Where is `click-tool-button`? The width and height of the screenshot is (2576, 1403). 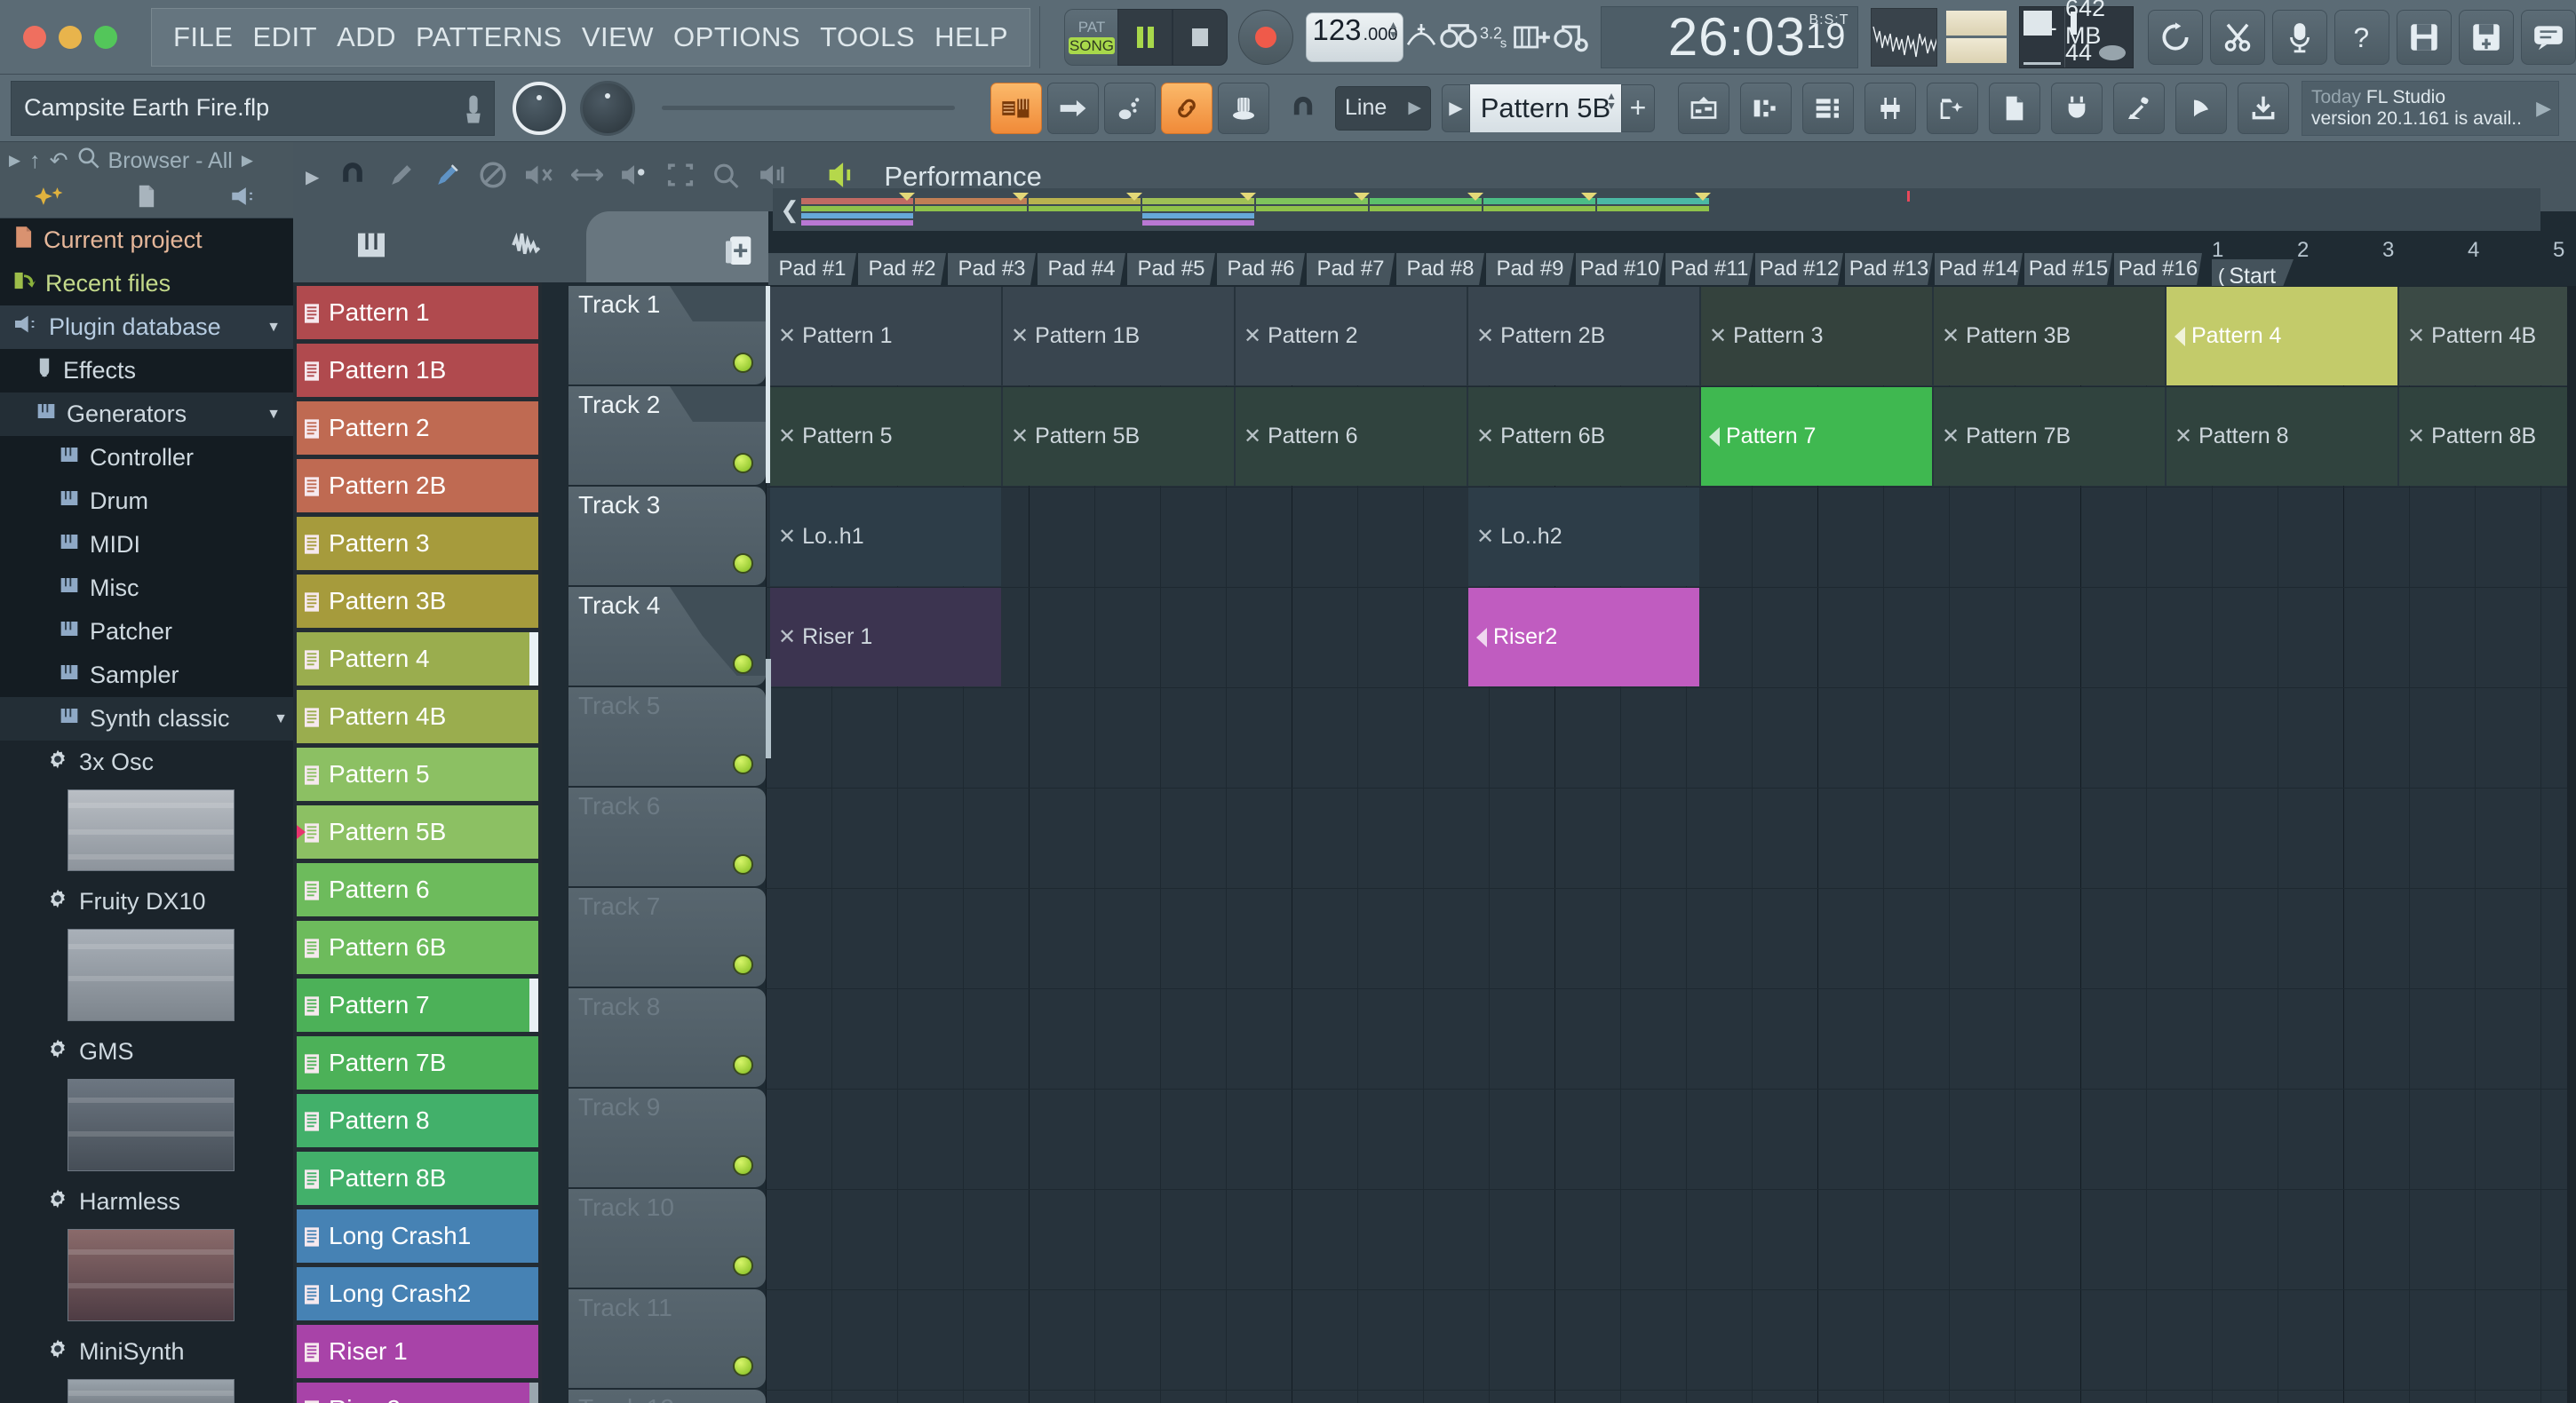
click-tool-button is located at coordinates (2201, 108).